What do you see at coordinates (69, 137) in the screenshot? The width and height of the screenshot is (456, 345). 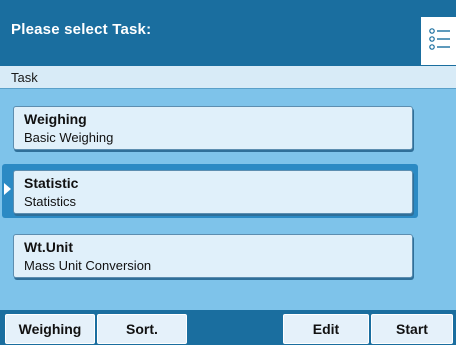 I see `task-subtitle: Basic Weighing` at bounding box center [69, 137].